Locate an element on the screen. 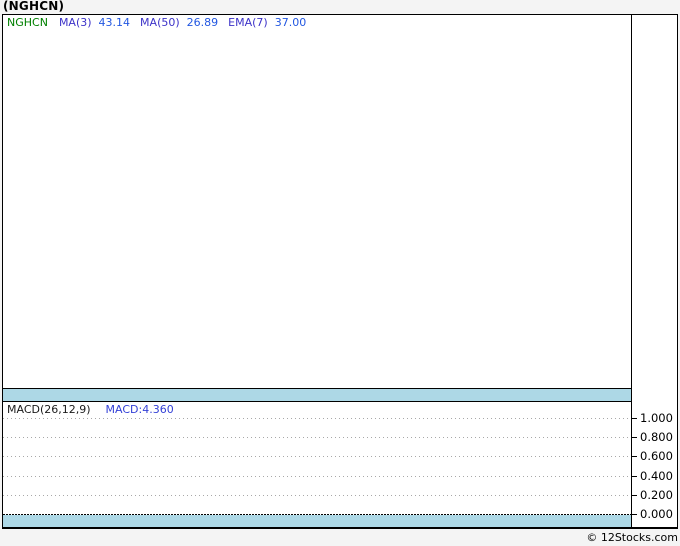  ma3-label: MA(3) is located at coordinates (75, 22).